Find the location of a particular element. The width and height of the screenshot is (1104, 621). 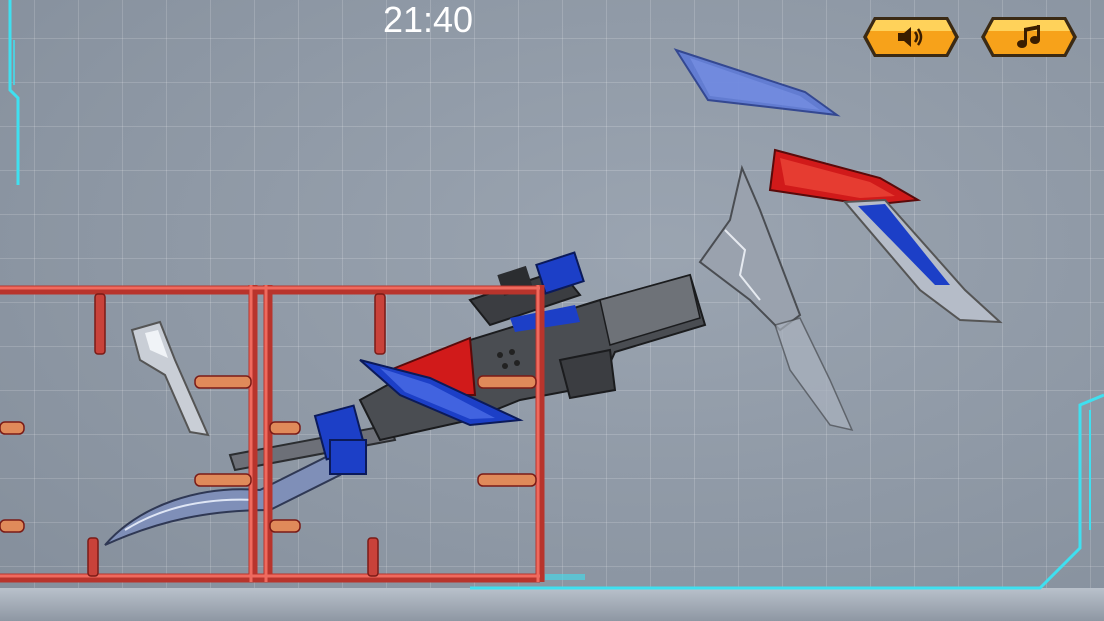

speaker-icon is located at coordinates (911, 37).